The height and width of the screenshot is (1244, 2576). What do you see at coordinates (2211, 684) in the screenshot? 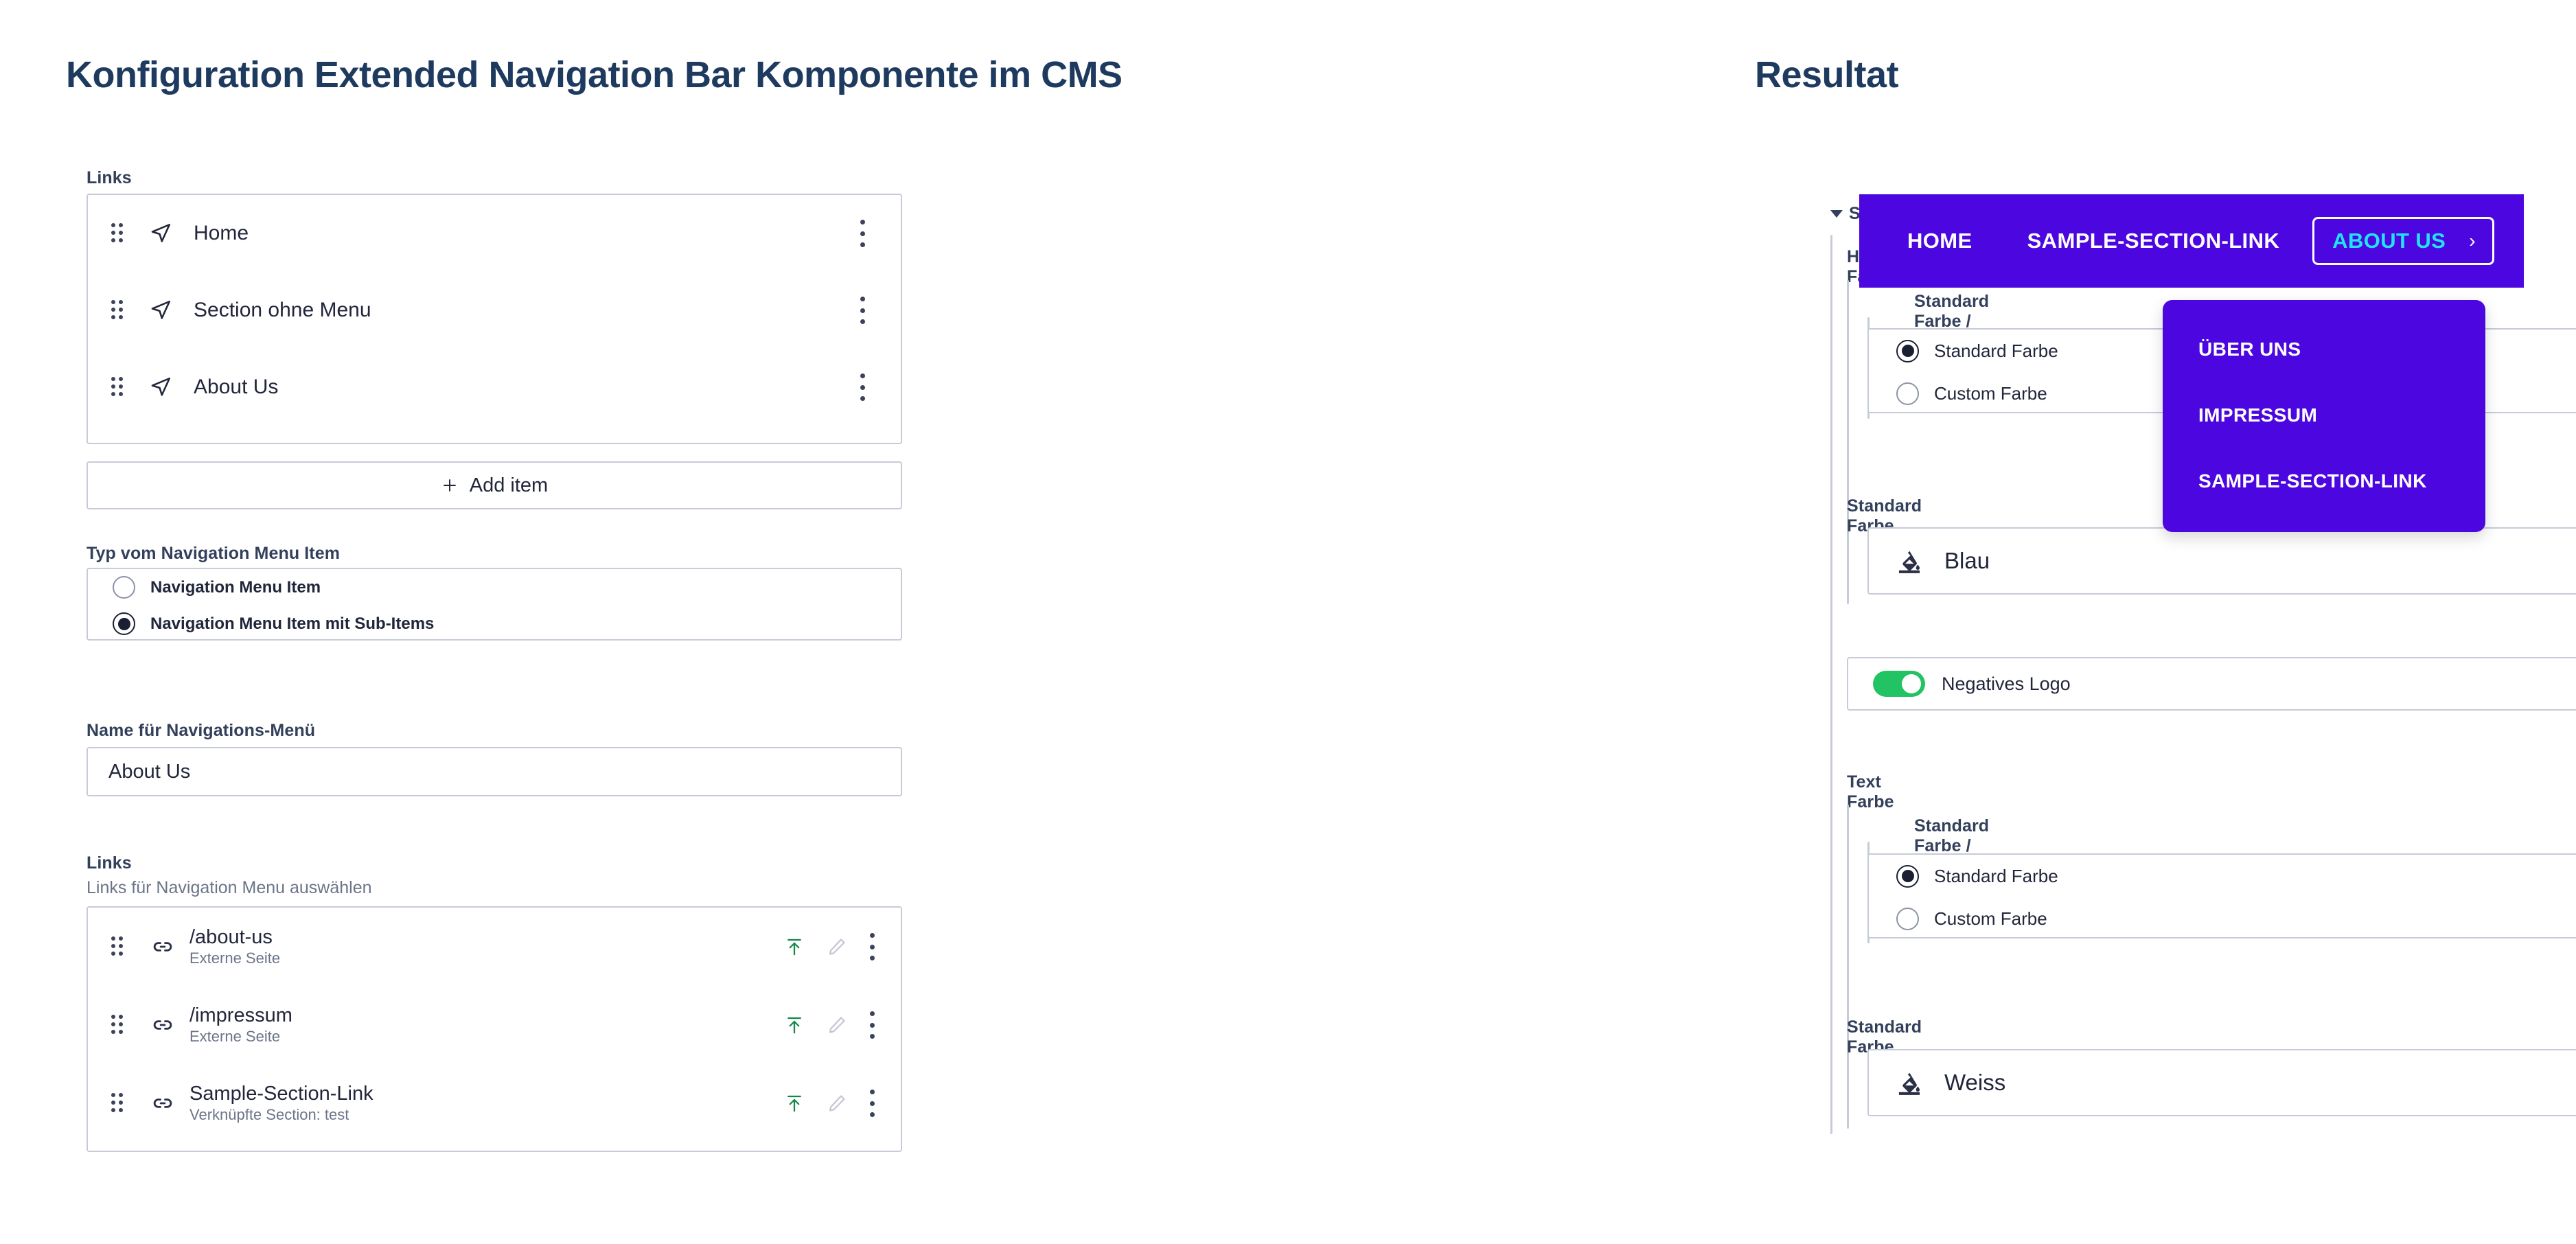
I see `negatives-logo-row: Negatives Logo` at bounding box center [2211, 684].